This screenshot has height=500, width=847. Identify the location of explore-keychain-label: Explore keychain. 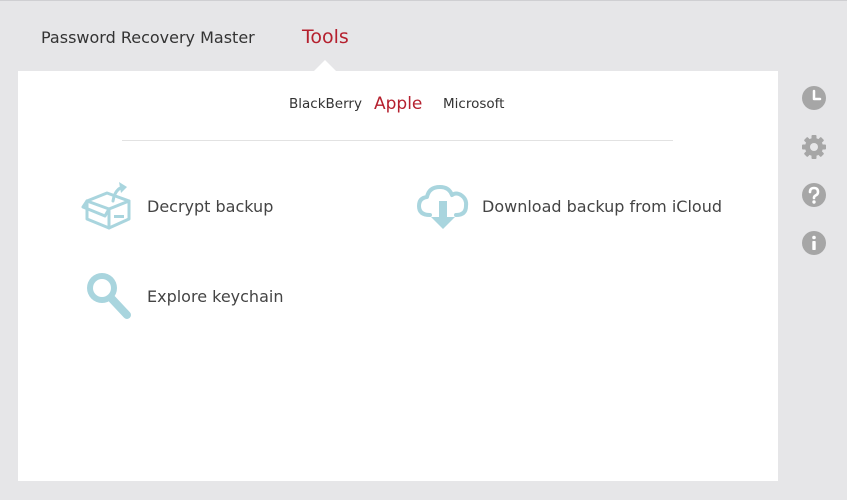
(215, 296).